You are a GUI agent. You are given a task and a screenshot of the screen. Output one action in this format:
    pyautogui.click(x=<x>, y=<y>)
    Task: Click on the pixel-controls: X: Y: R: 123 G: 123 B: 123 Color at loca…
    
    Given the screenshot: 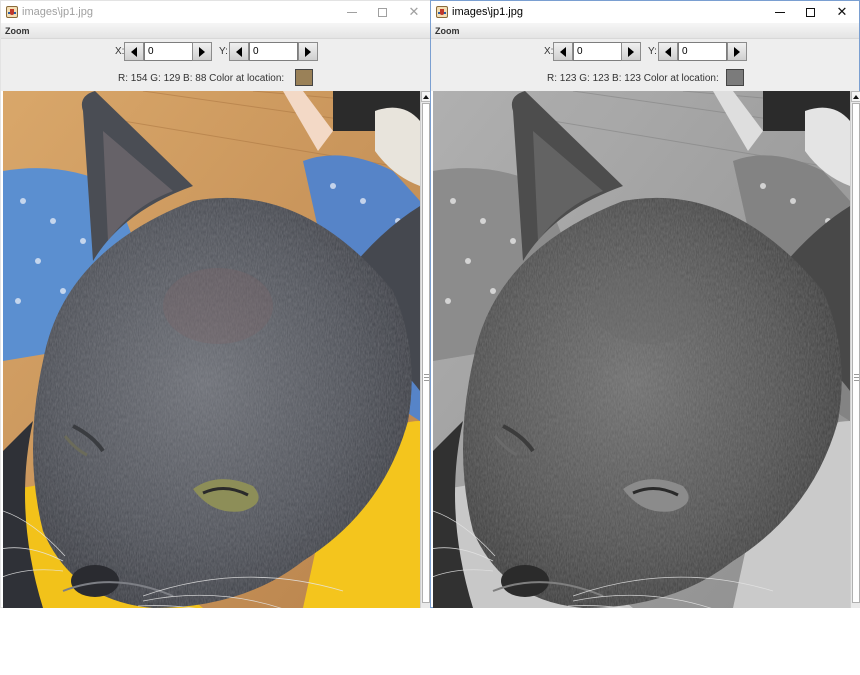 What is the action you would take?
    pyautogui.click(x=645, y=65)
    